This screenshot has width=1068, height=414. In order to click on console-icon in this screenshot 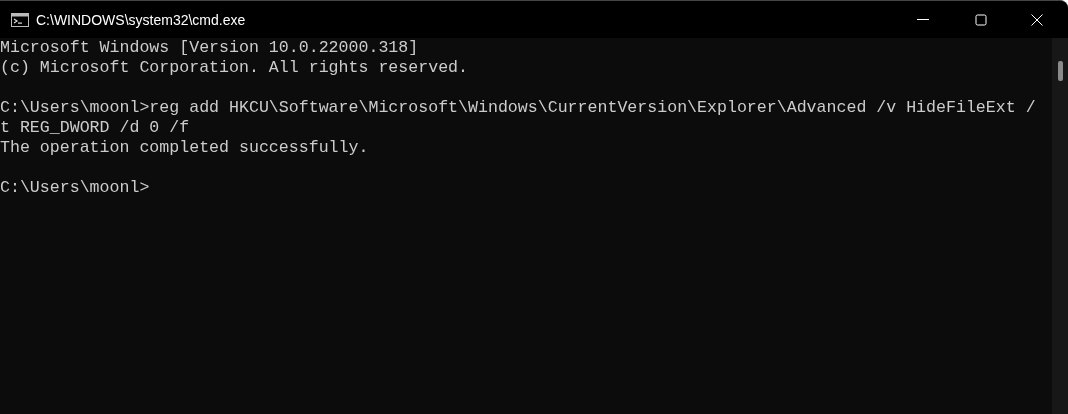, I will do `click(20, 19)`.